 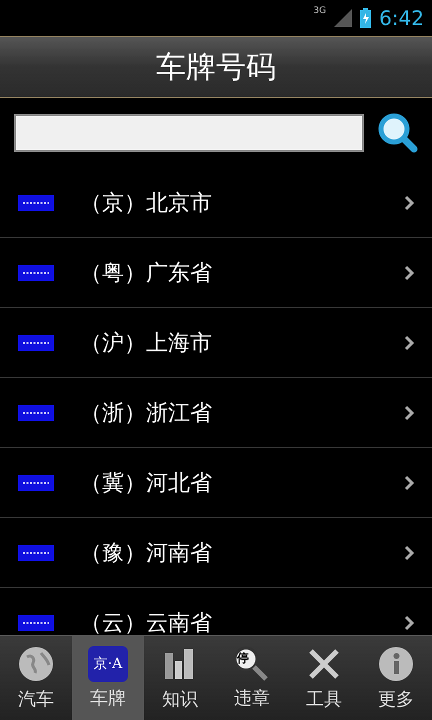 I want to click on list-item: （冀）河北省, so click(x=216, y=483).